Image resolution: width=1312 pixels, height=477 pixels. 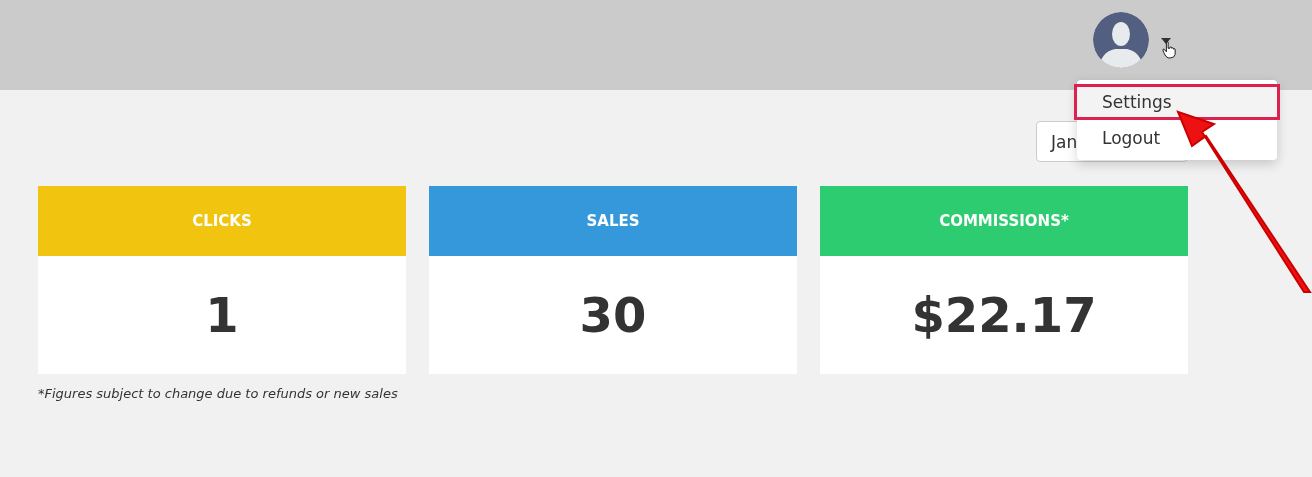 I want to click on card-title: COMMISSIONS*, so click(x=1004, y=221).